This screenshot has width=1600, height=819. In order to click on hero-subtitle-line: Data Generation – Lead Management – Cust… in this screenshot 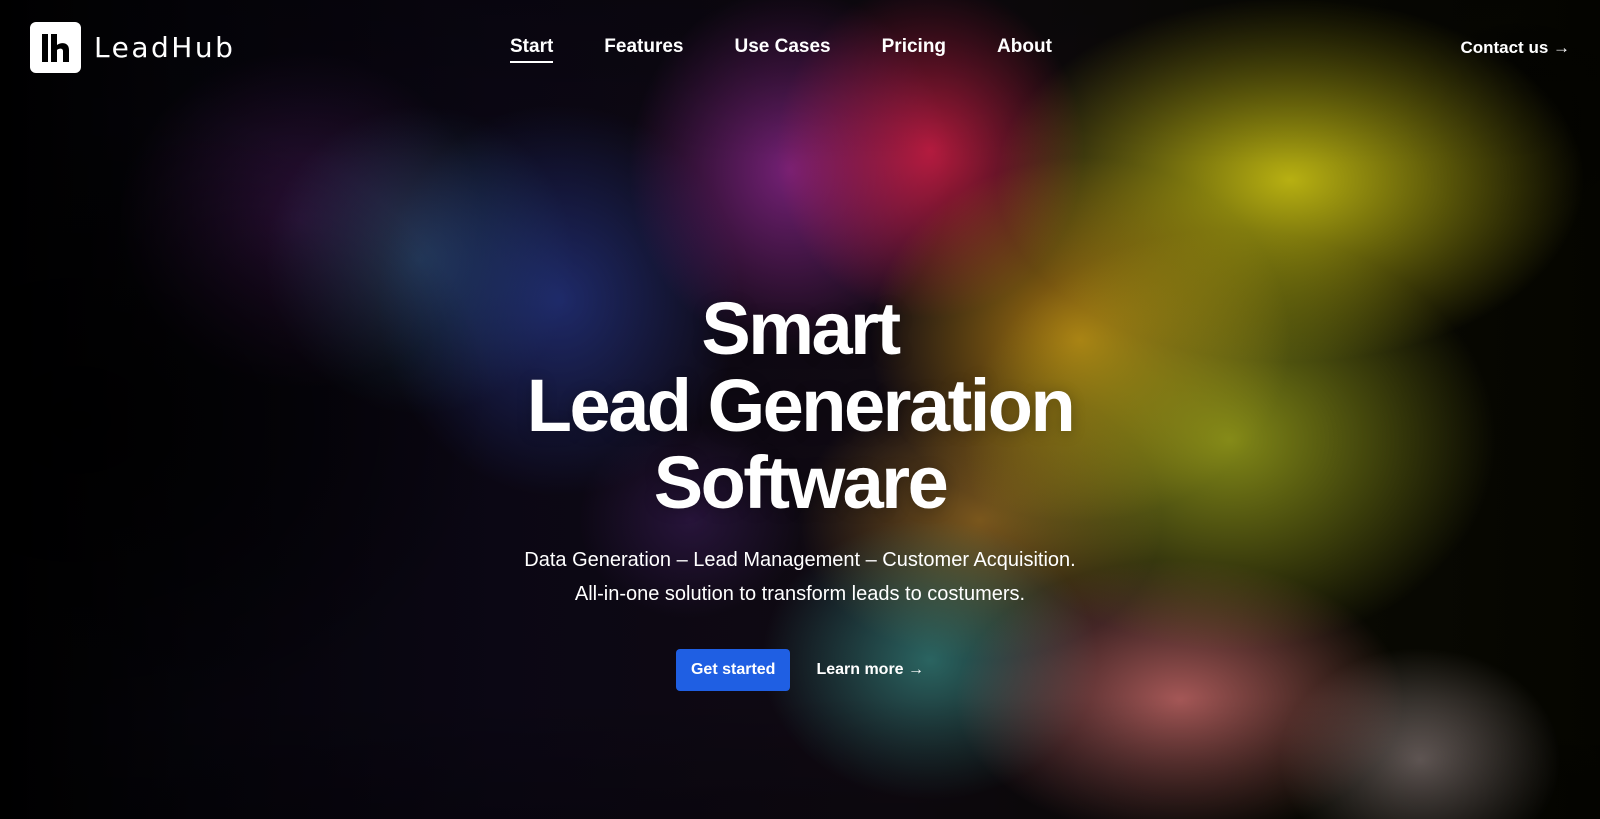, I will do `click(800, 560)`.